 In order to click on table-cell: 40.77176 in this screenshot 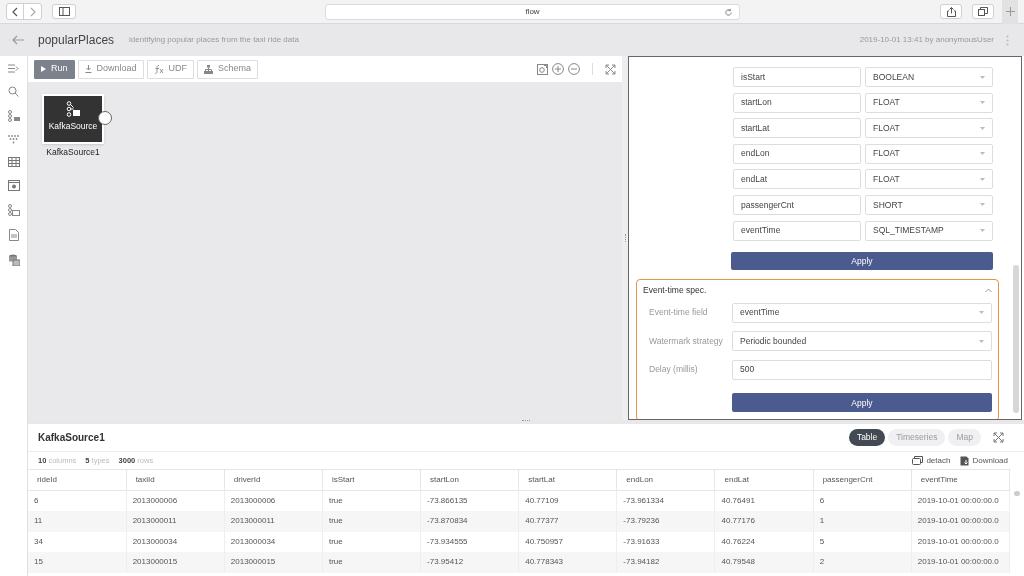, I will do `click(764, 521)`.